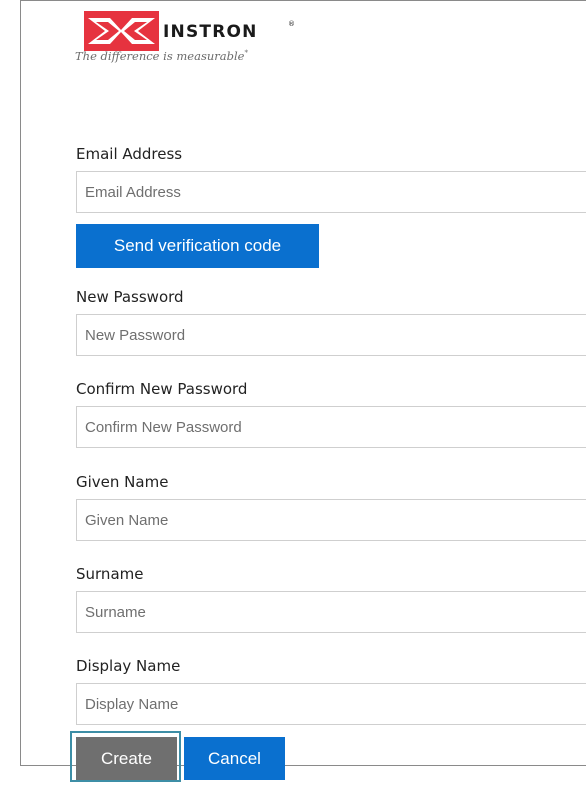 Image resolution: width=586 pixels, height=786 pixels. What do you see at coordinates (197, 246) in the screenshot?
I see `send-verification-code-button: Send verification code` at bounding box center [197, 246].